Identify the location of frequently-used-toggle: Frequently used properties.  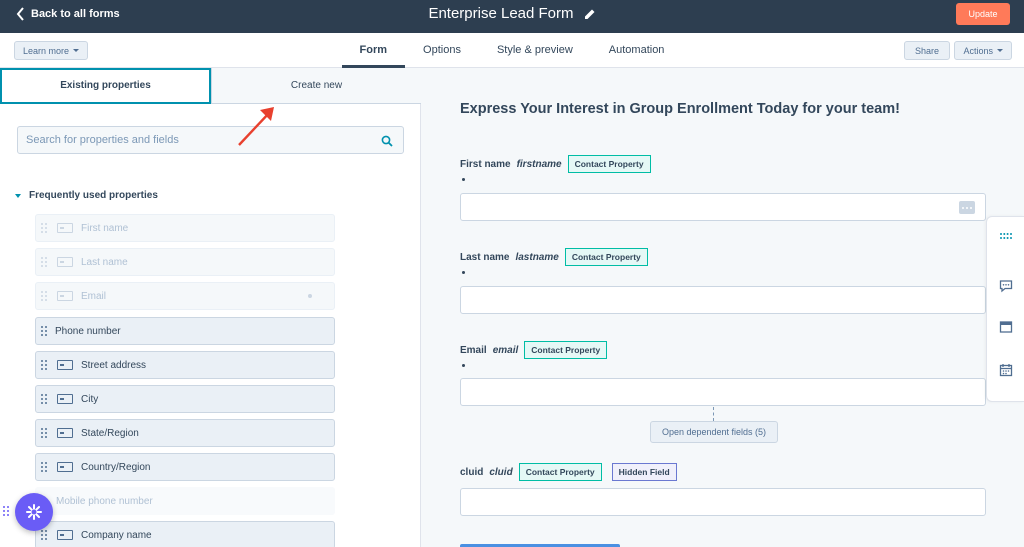
(86, 195).